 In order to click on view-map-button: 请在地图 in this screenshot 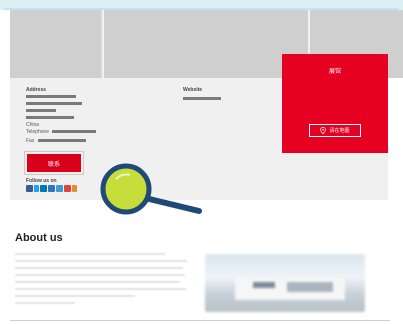, I will do `click(335, 130)`.